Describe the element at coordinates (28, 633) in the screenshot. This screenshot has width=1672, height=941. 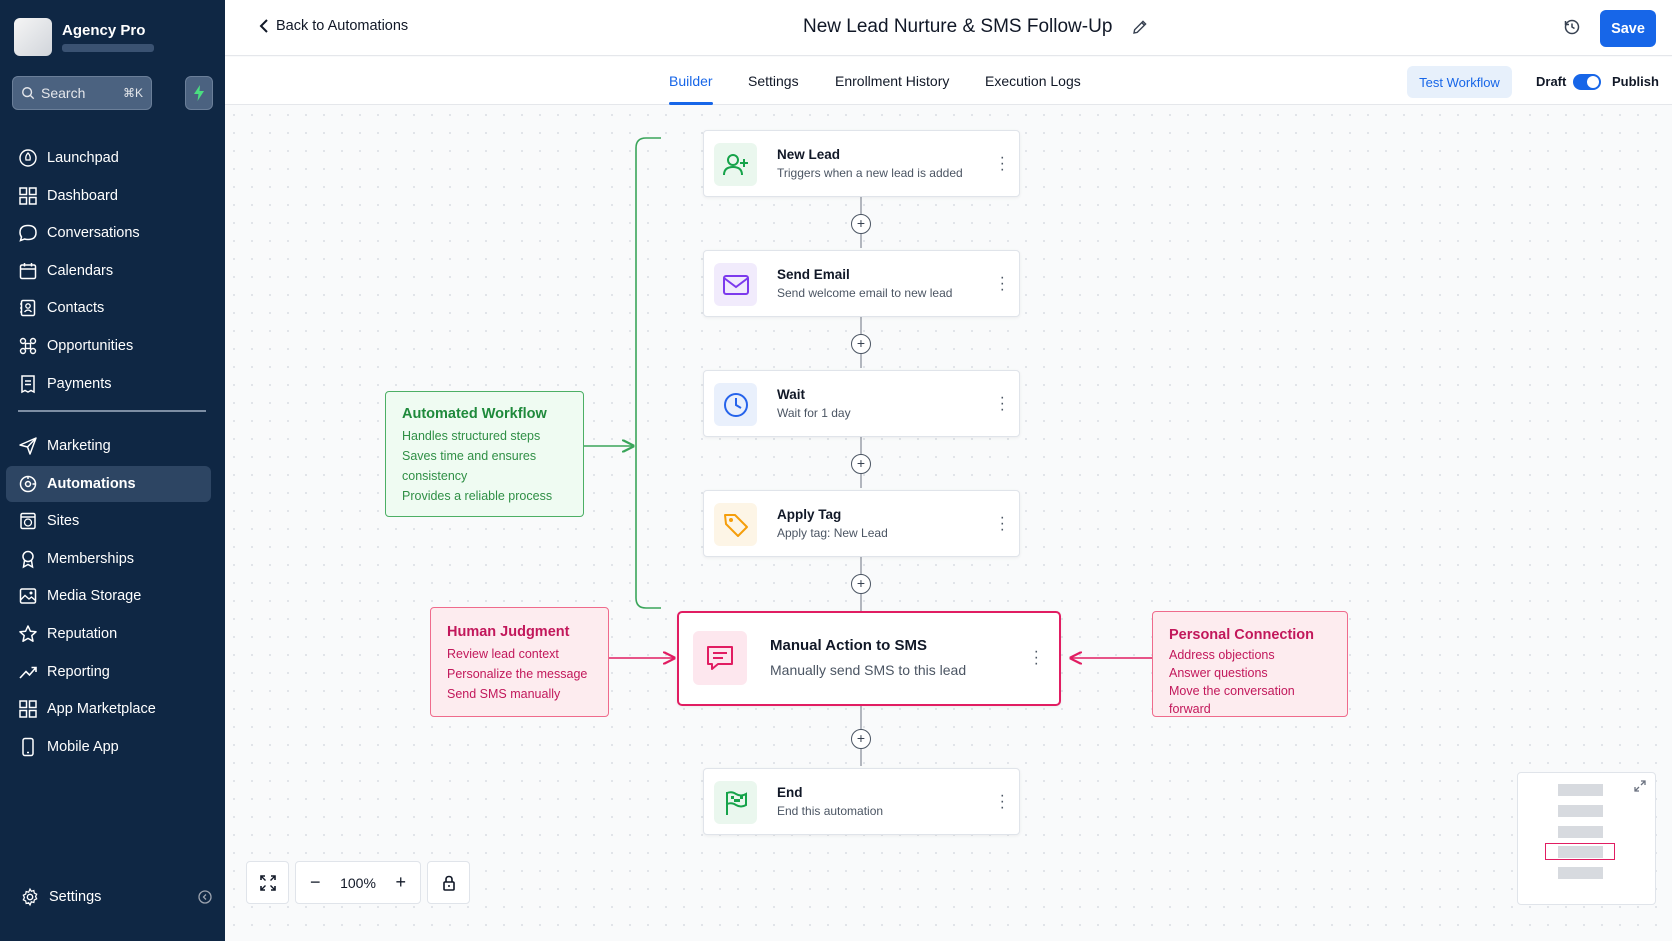
I see `star-icon` at that location.